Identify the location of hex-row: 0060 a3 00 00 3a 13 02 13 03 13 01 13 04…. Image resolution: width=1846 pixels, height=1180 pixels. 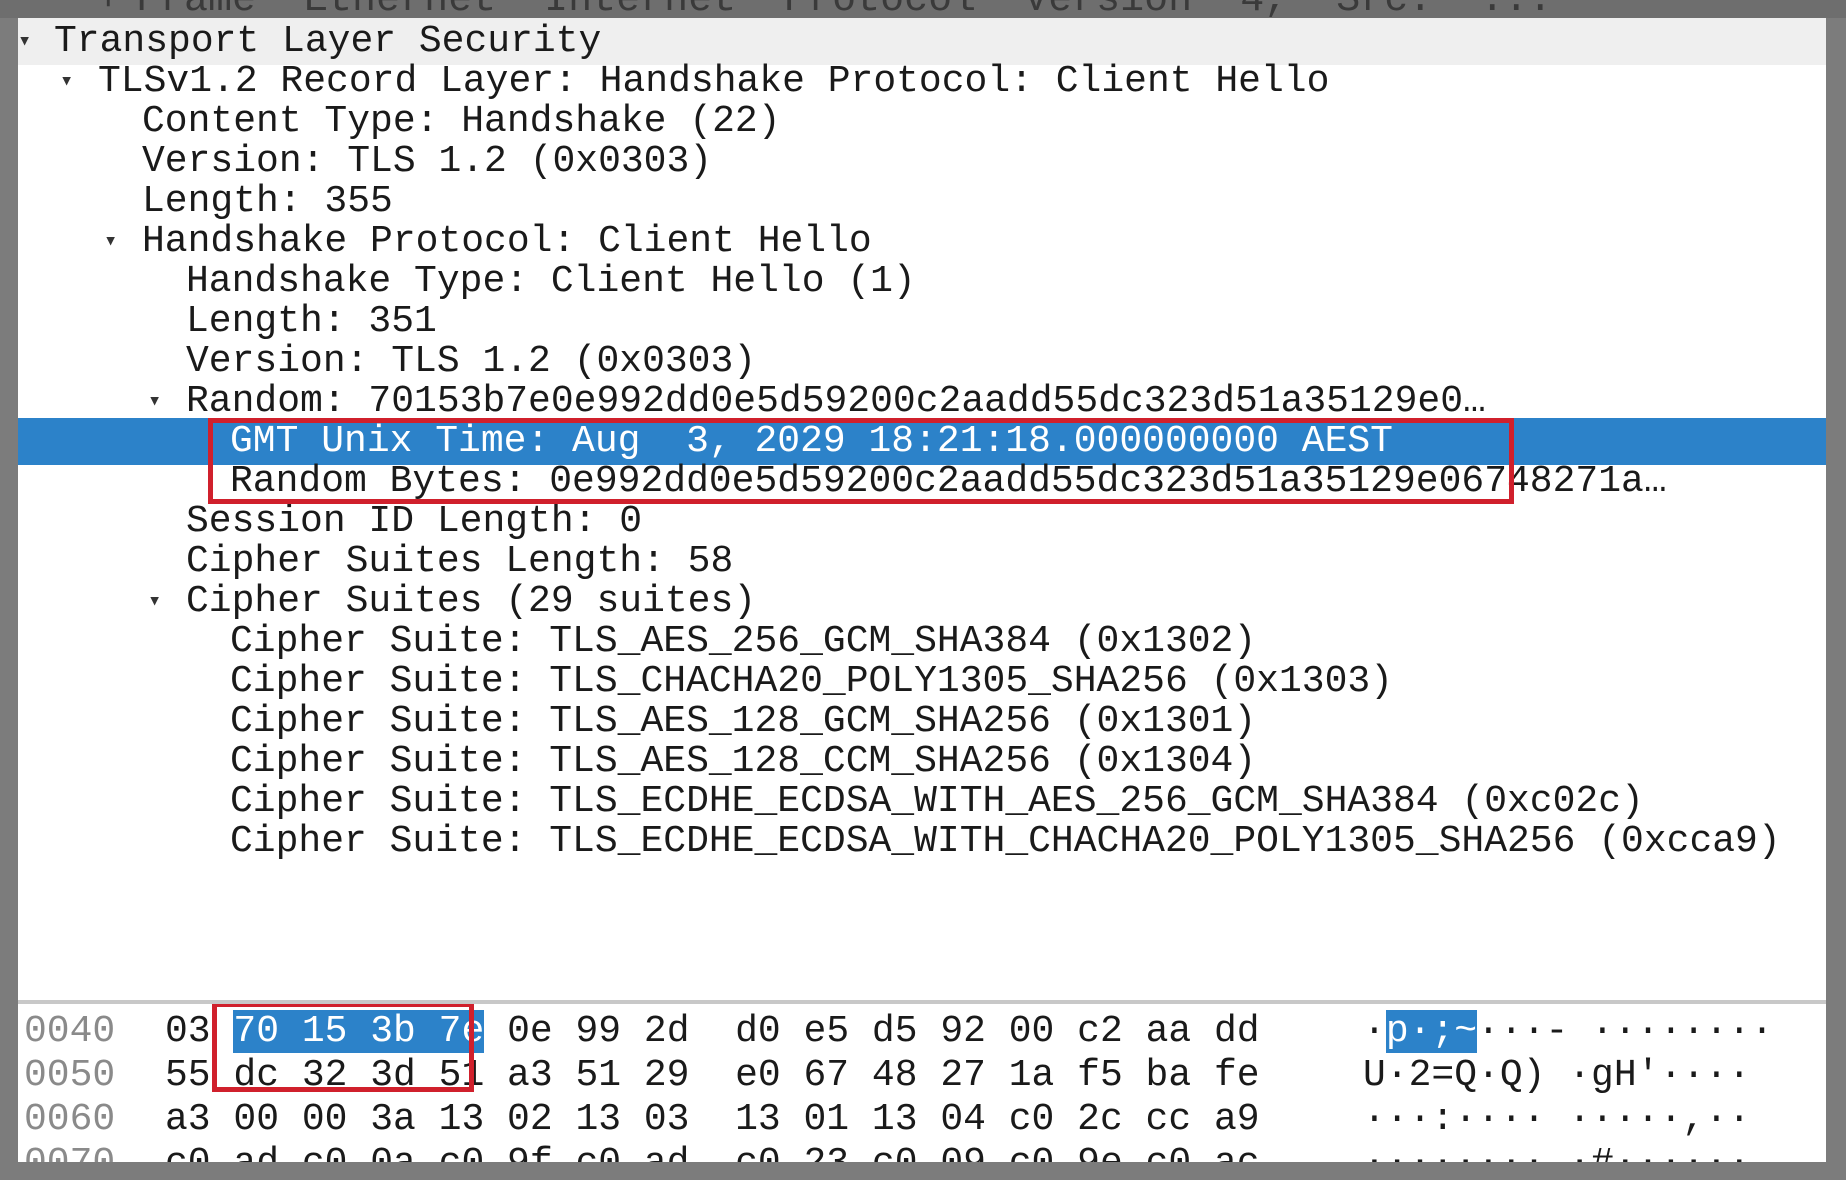
(922, 1120).